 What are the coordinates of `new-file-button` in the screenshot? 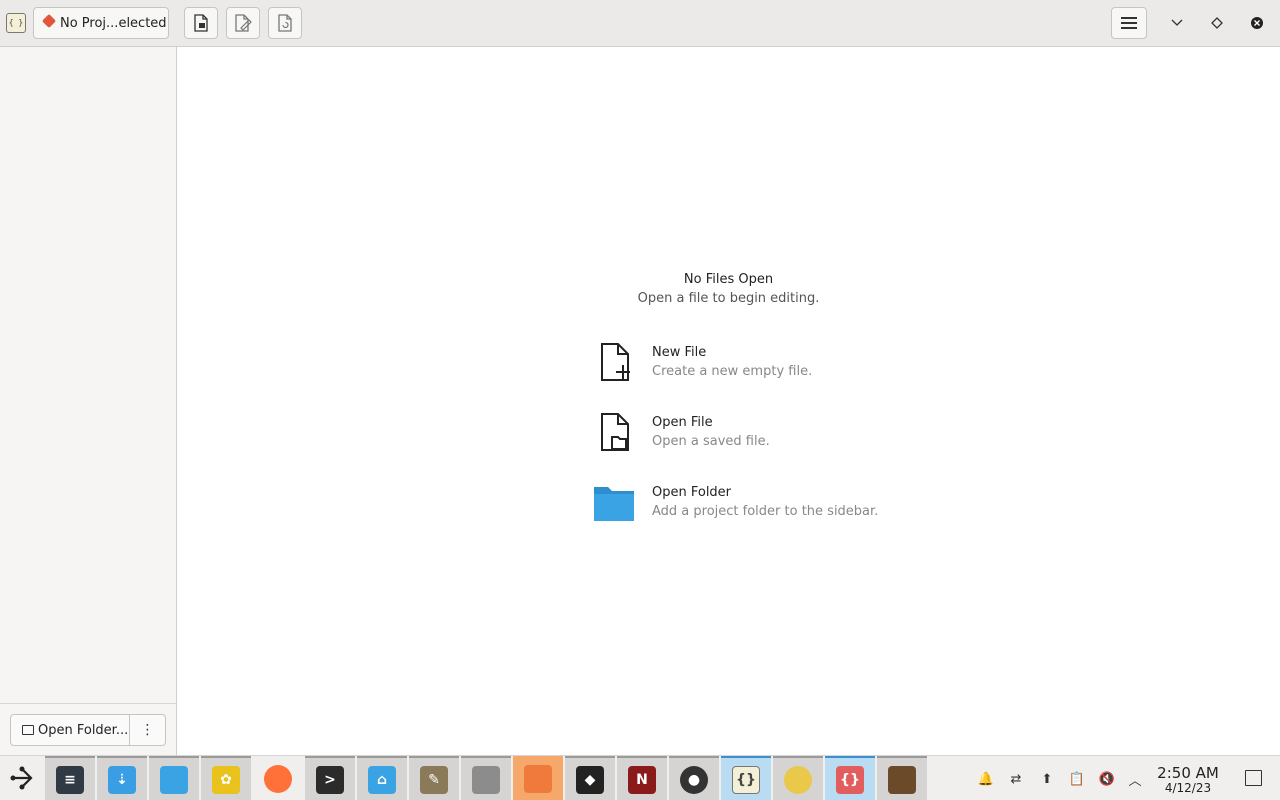 It's located at (201, 23).